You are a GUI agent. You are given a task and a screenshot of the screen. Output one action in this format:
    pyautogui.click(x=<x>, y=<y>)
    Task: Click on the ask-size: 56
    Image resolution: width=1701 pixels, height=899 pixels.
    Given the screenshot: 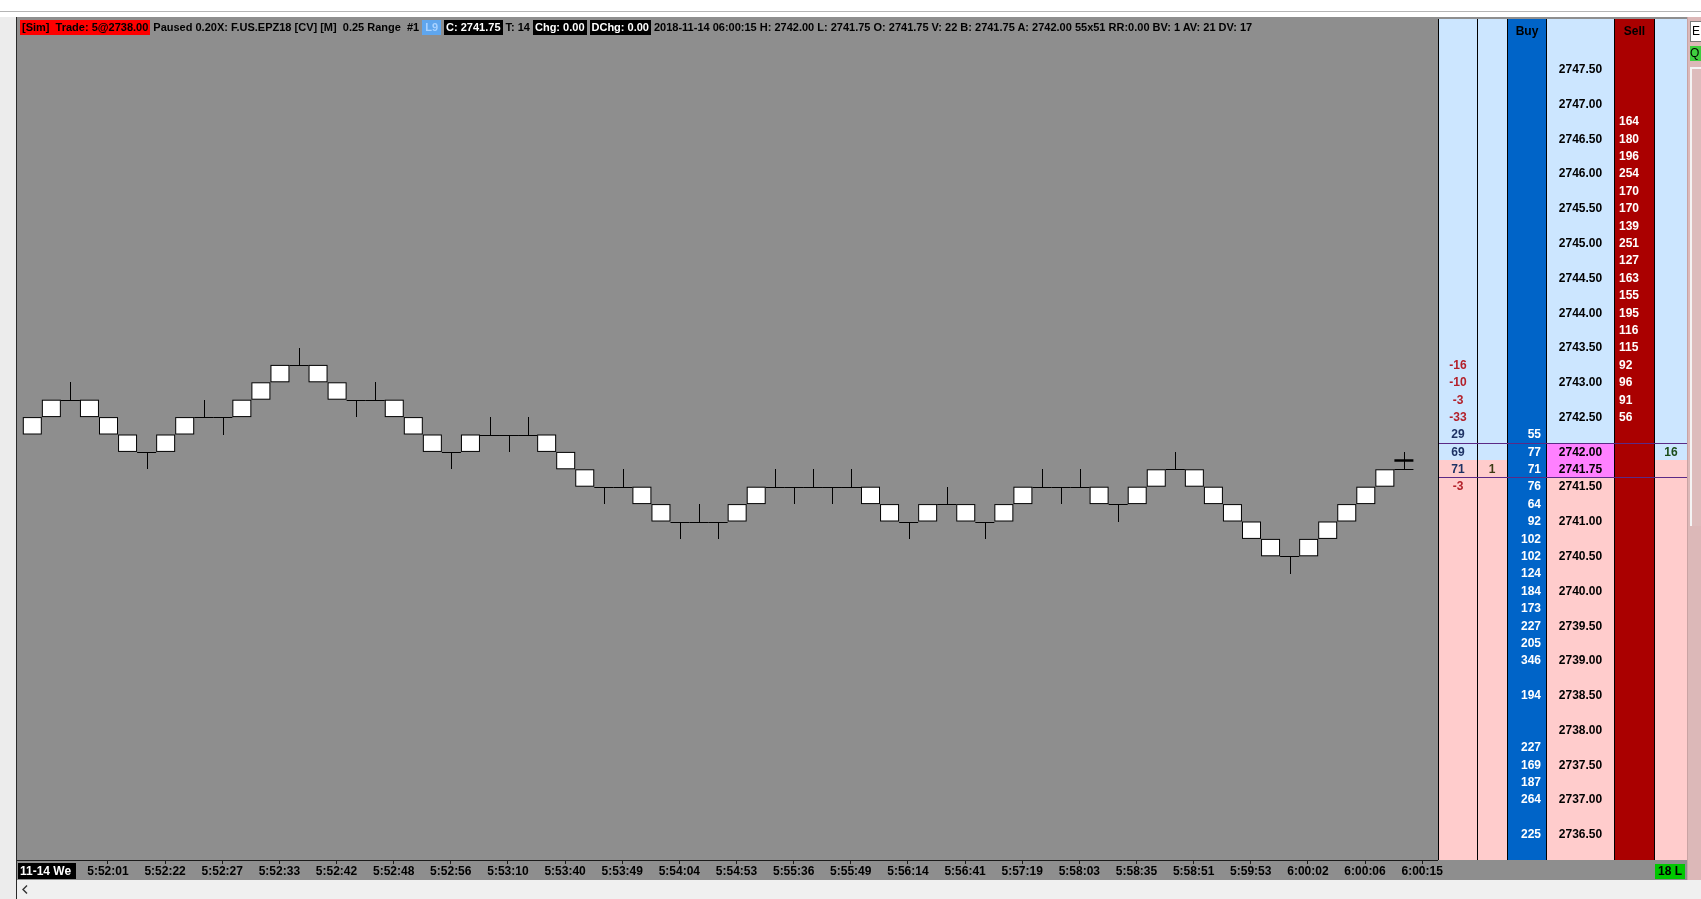 What is the action you would take?
    pyautogui.click(x=1626, y=416)
    